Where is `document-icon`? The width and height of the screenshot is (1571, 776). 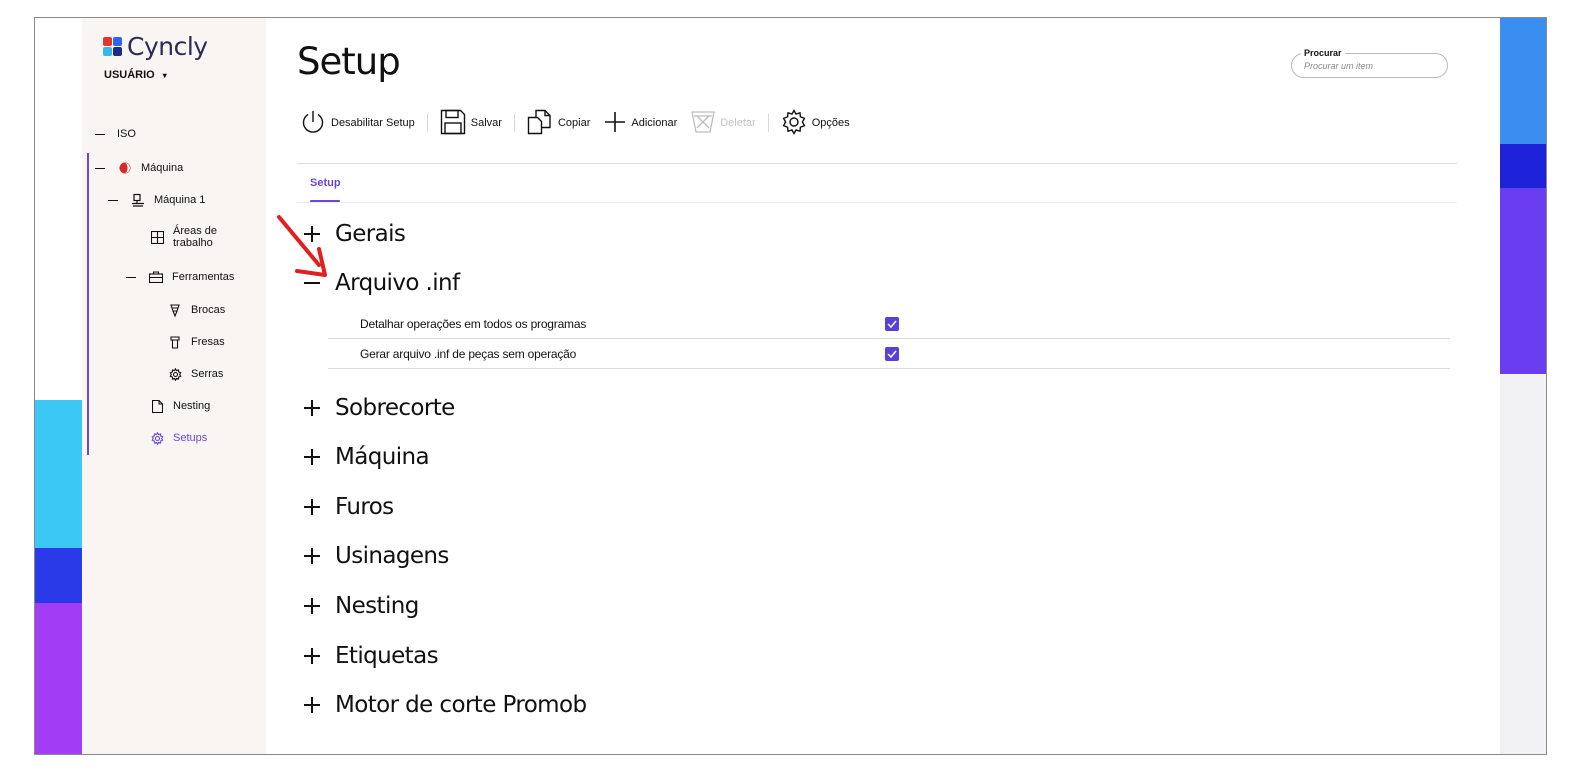
document-icon is located at coordinates (157, 406).